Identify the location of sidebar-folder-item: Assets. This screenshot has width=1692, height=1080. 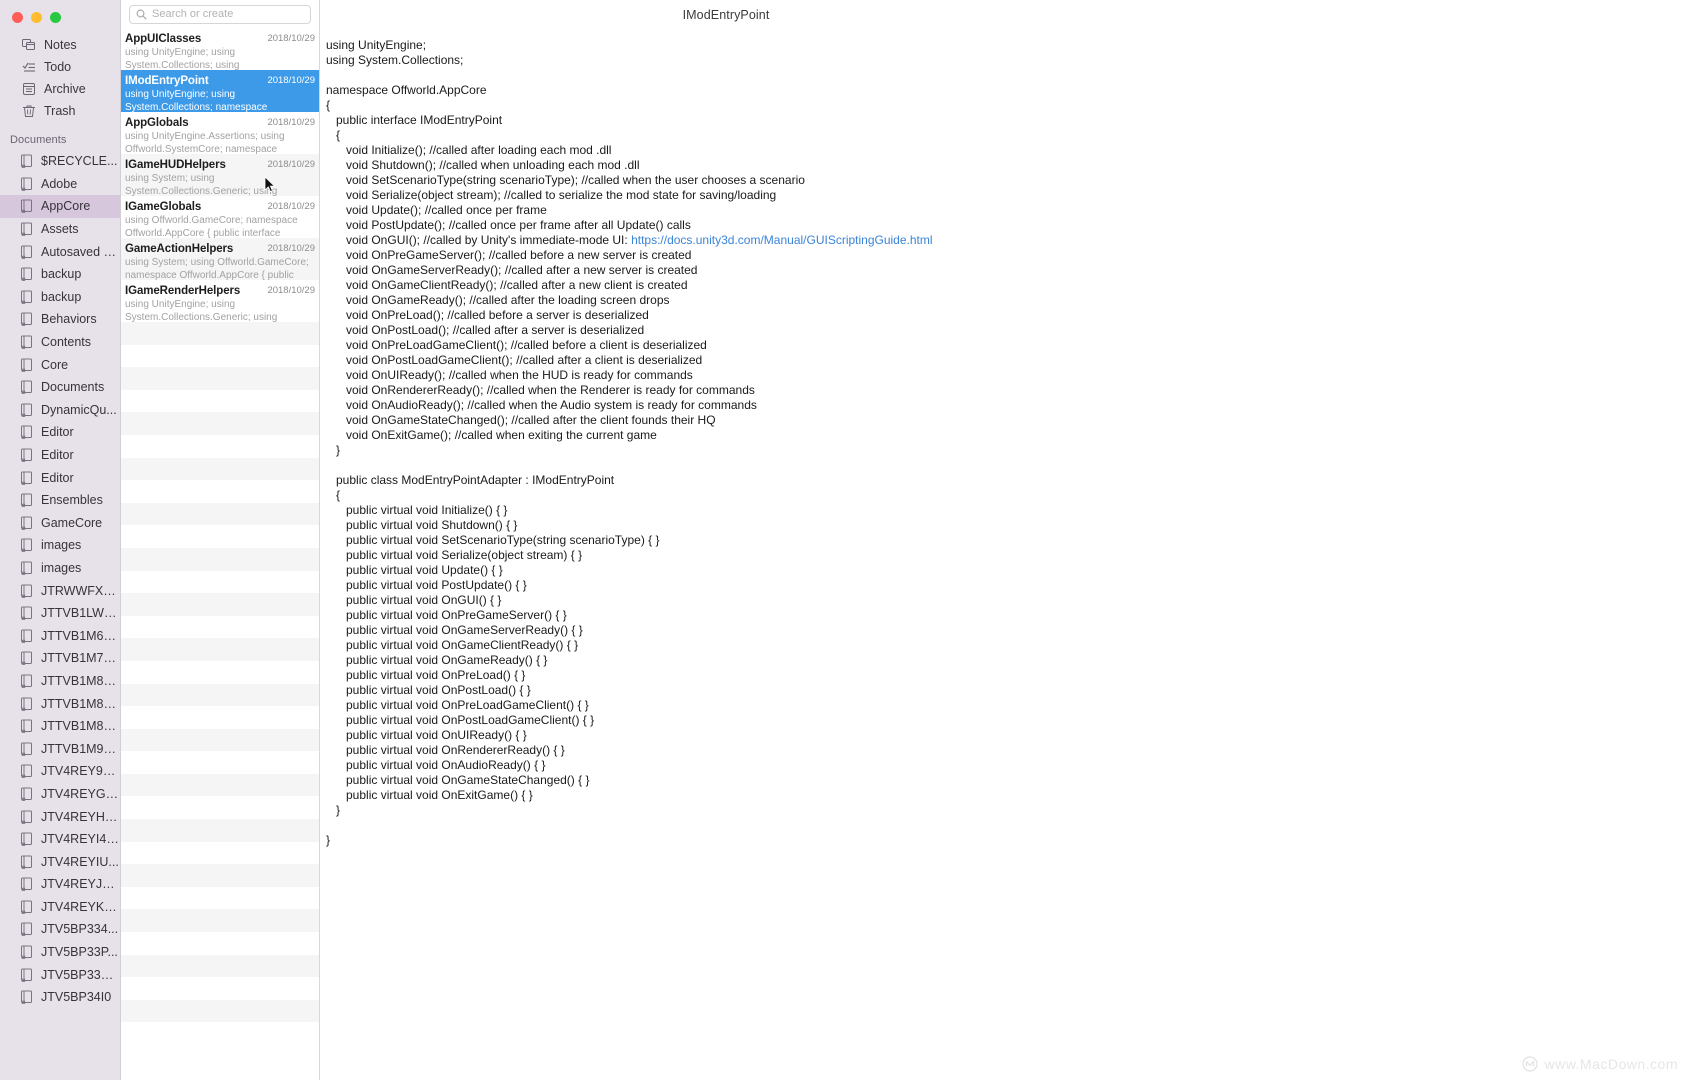
(60, 229).